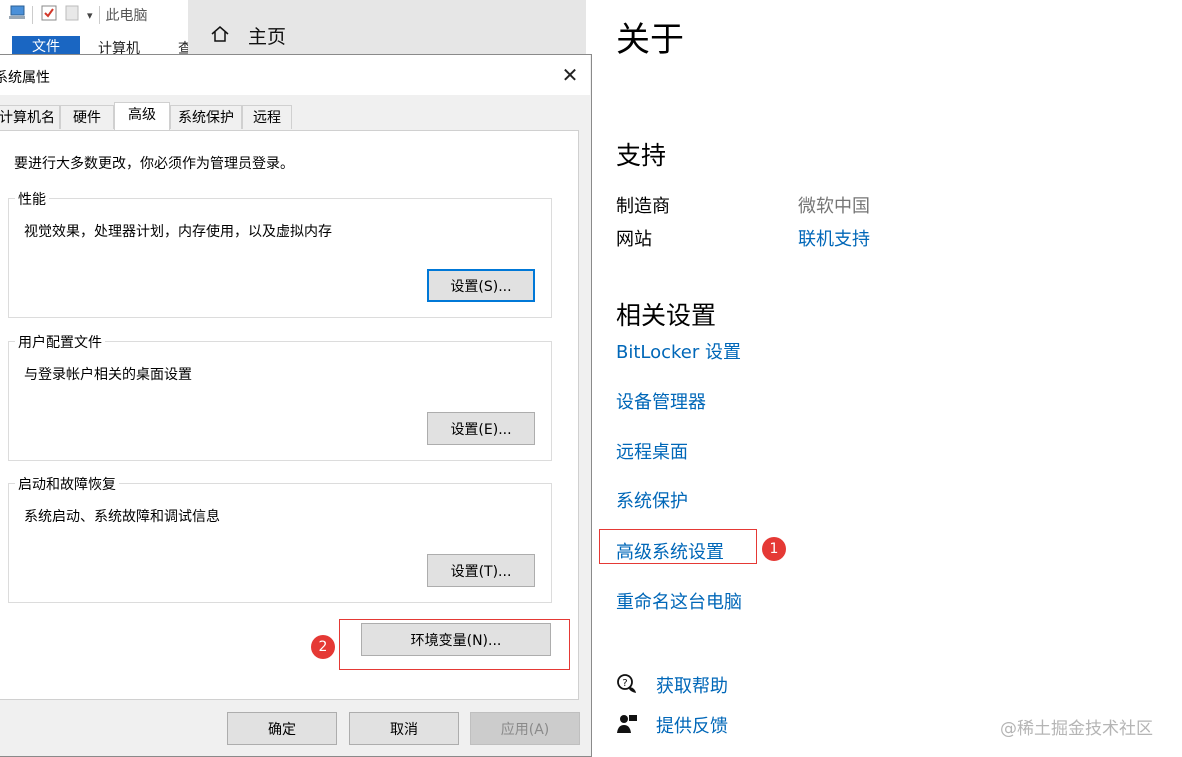  I want to click on highlight-box-advanced, so click(678, 546).